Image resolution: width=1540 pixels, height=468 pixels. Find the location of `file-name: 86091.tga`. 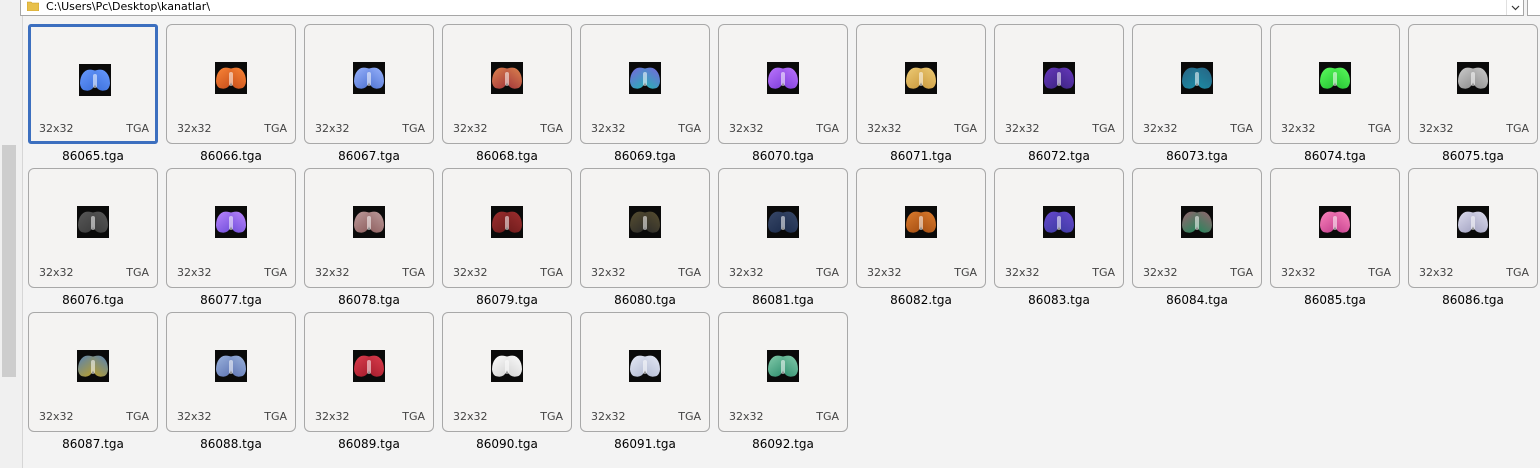

file-name: 86091.tga is located at coordinates (645, 444).